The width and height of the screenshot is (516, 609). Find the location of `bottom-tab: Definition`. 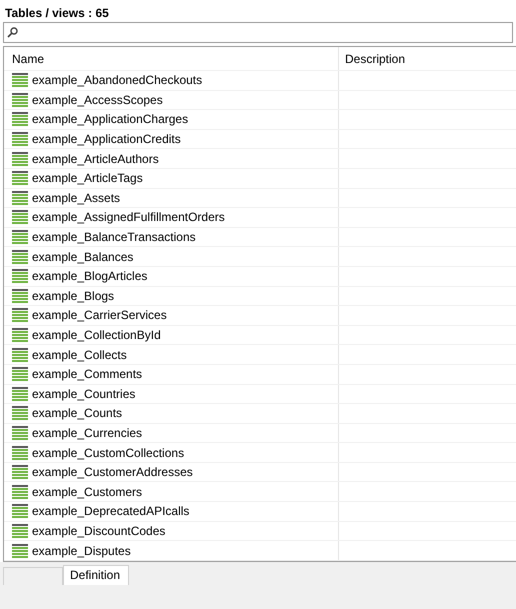

bottom-tab: Definition is located at coordinates (96, 574).